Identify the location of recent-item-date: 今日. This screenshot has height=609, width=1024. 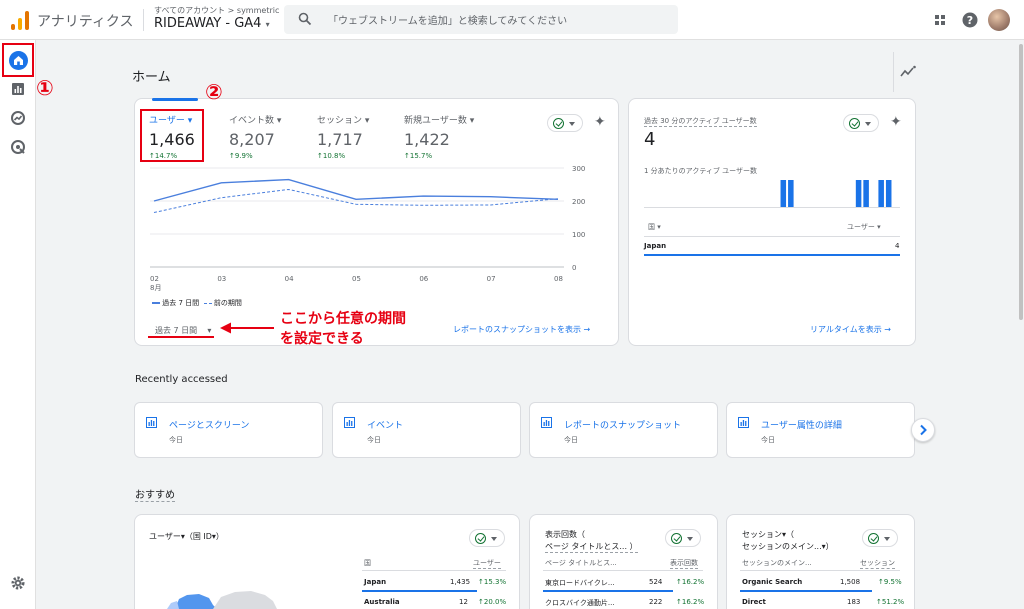
(571, 440).